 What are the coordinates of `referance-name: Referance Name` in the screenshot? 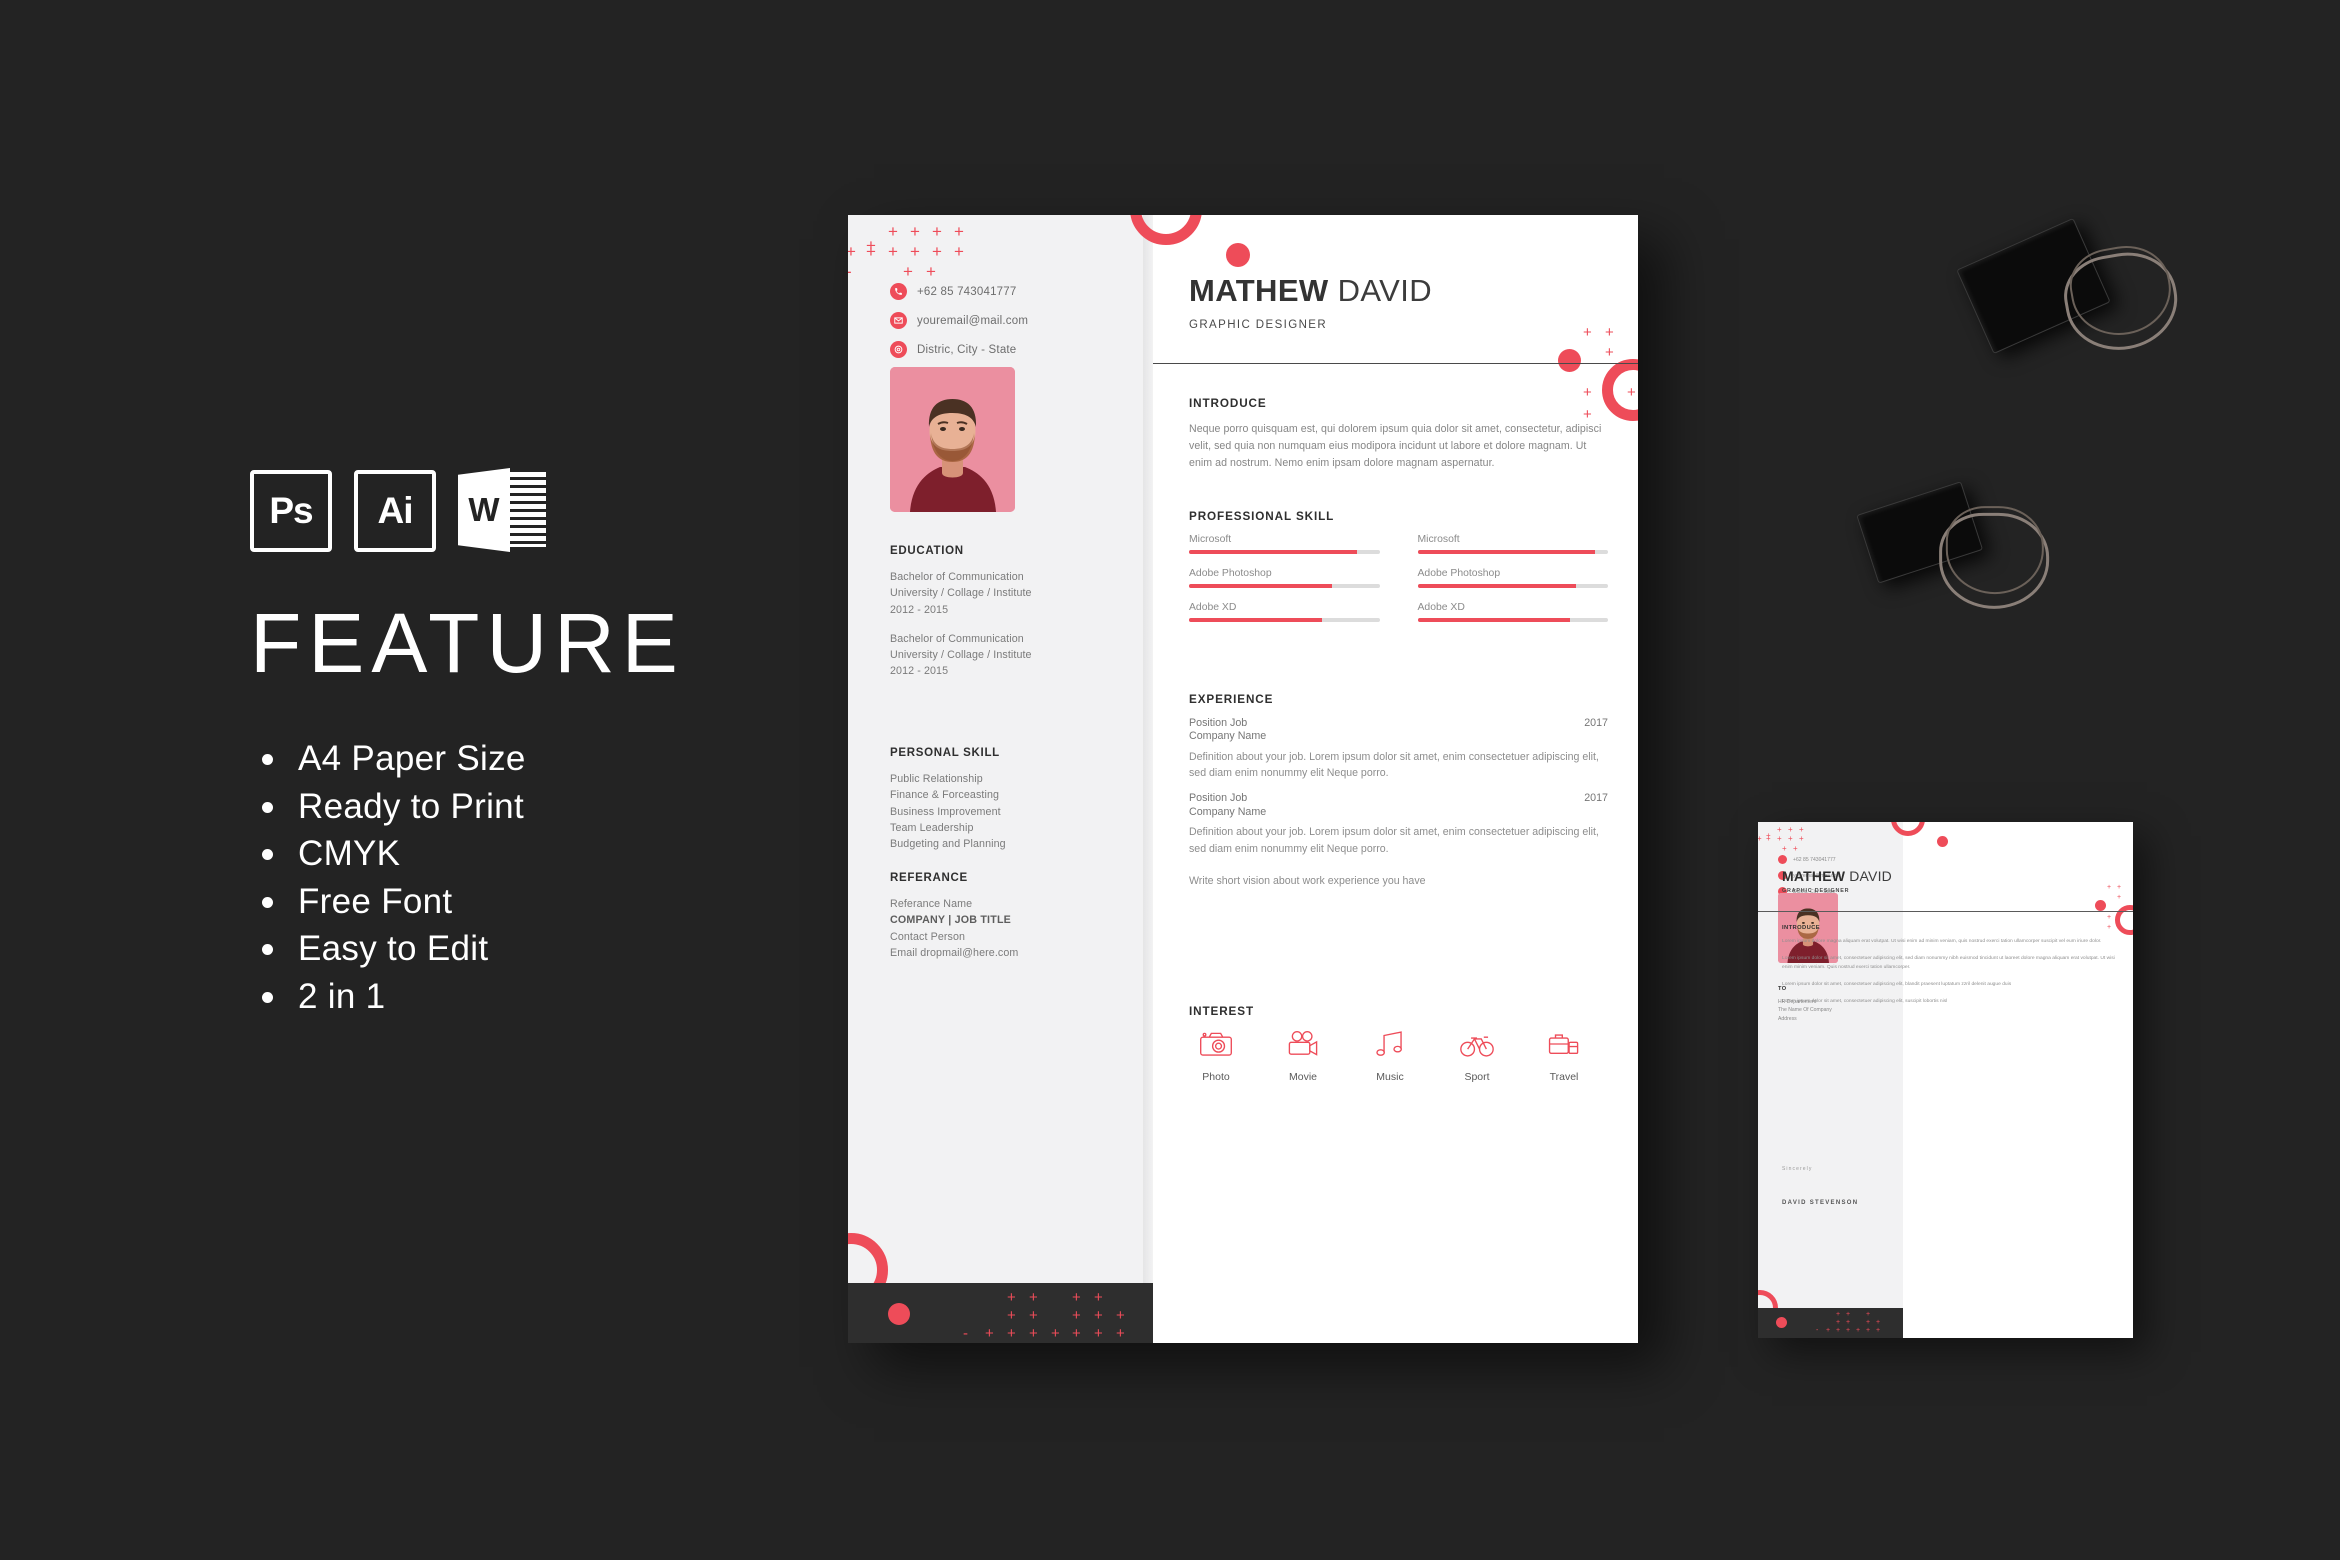 It's located at (931, 904).